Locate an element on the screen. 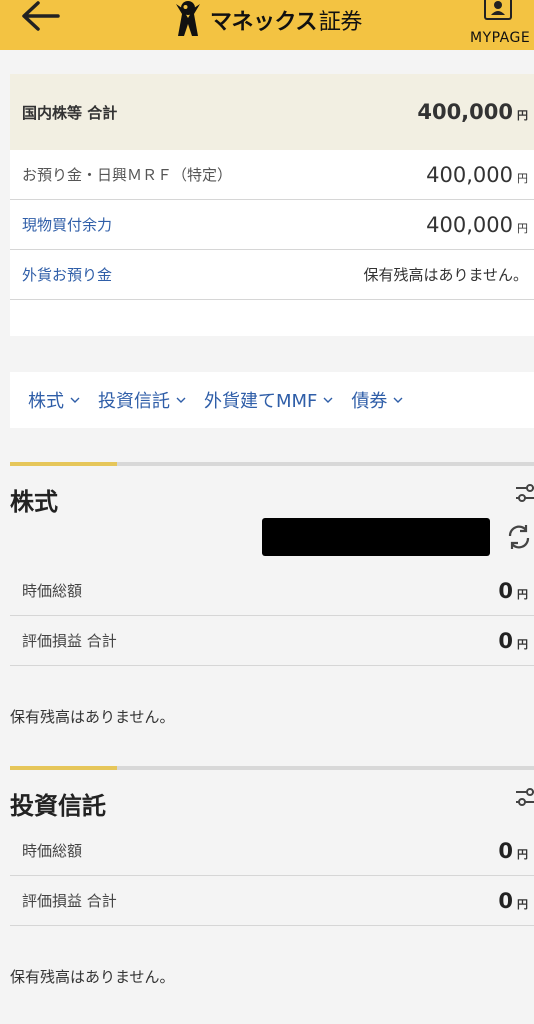 The height and width of the screenshot is (1024, 534). brand-logo: マネックス 証券 is located at coordinates (265, 20).